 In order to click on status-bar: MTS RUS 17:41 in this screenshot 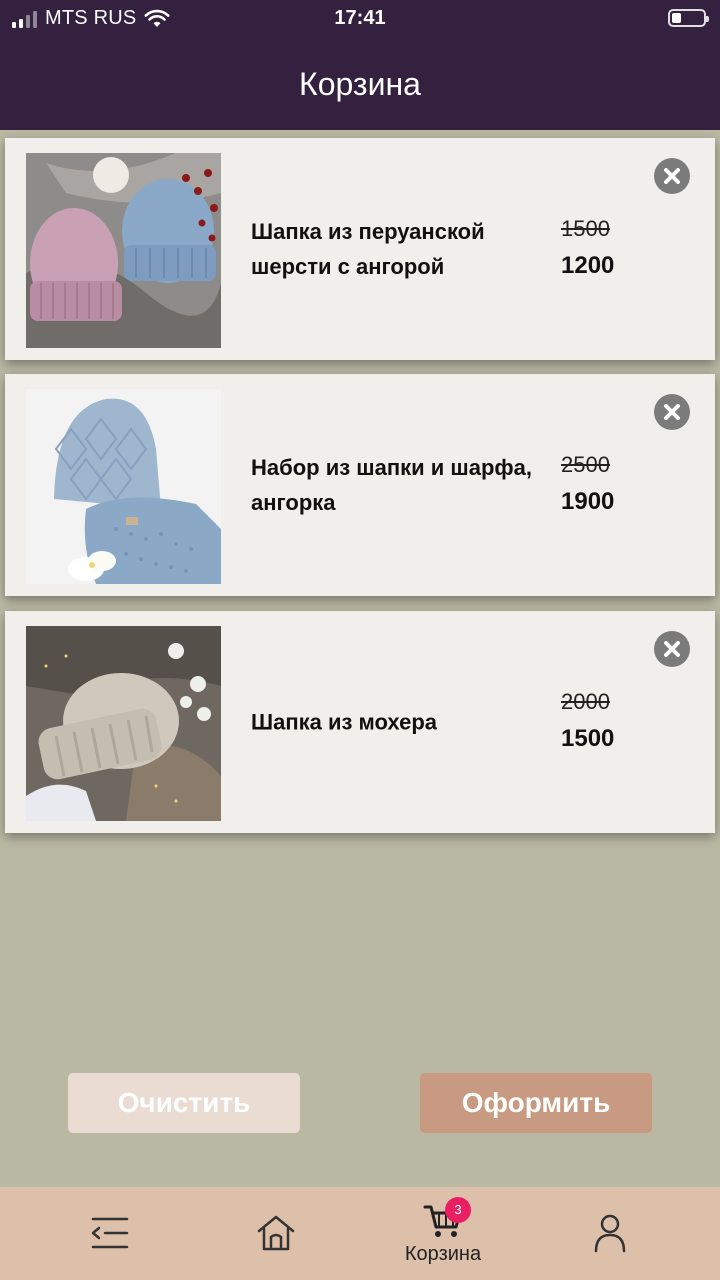, I will do `click(360, 19)`.